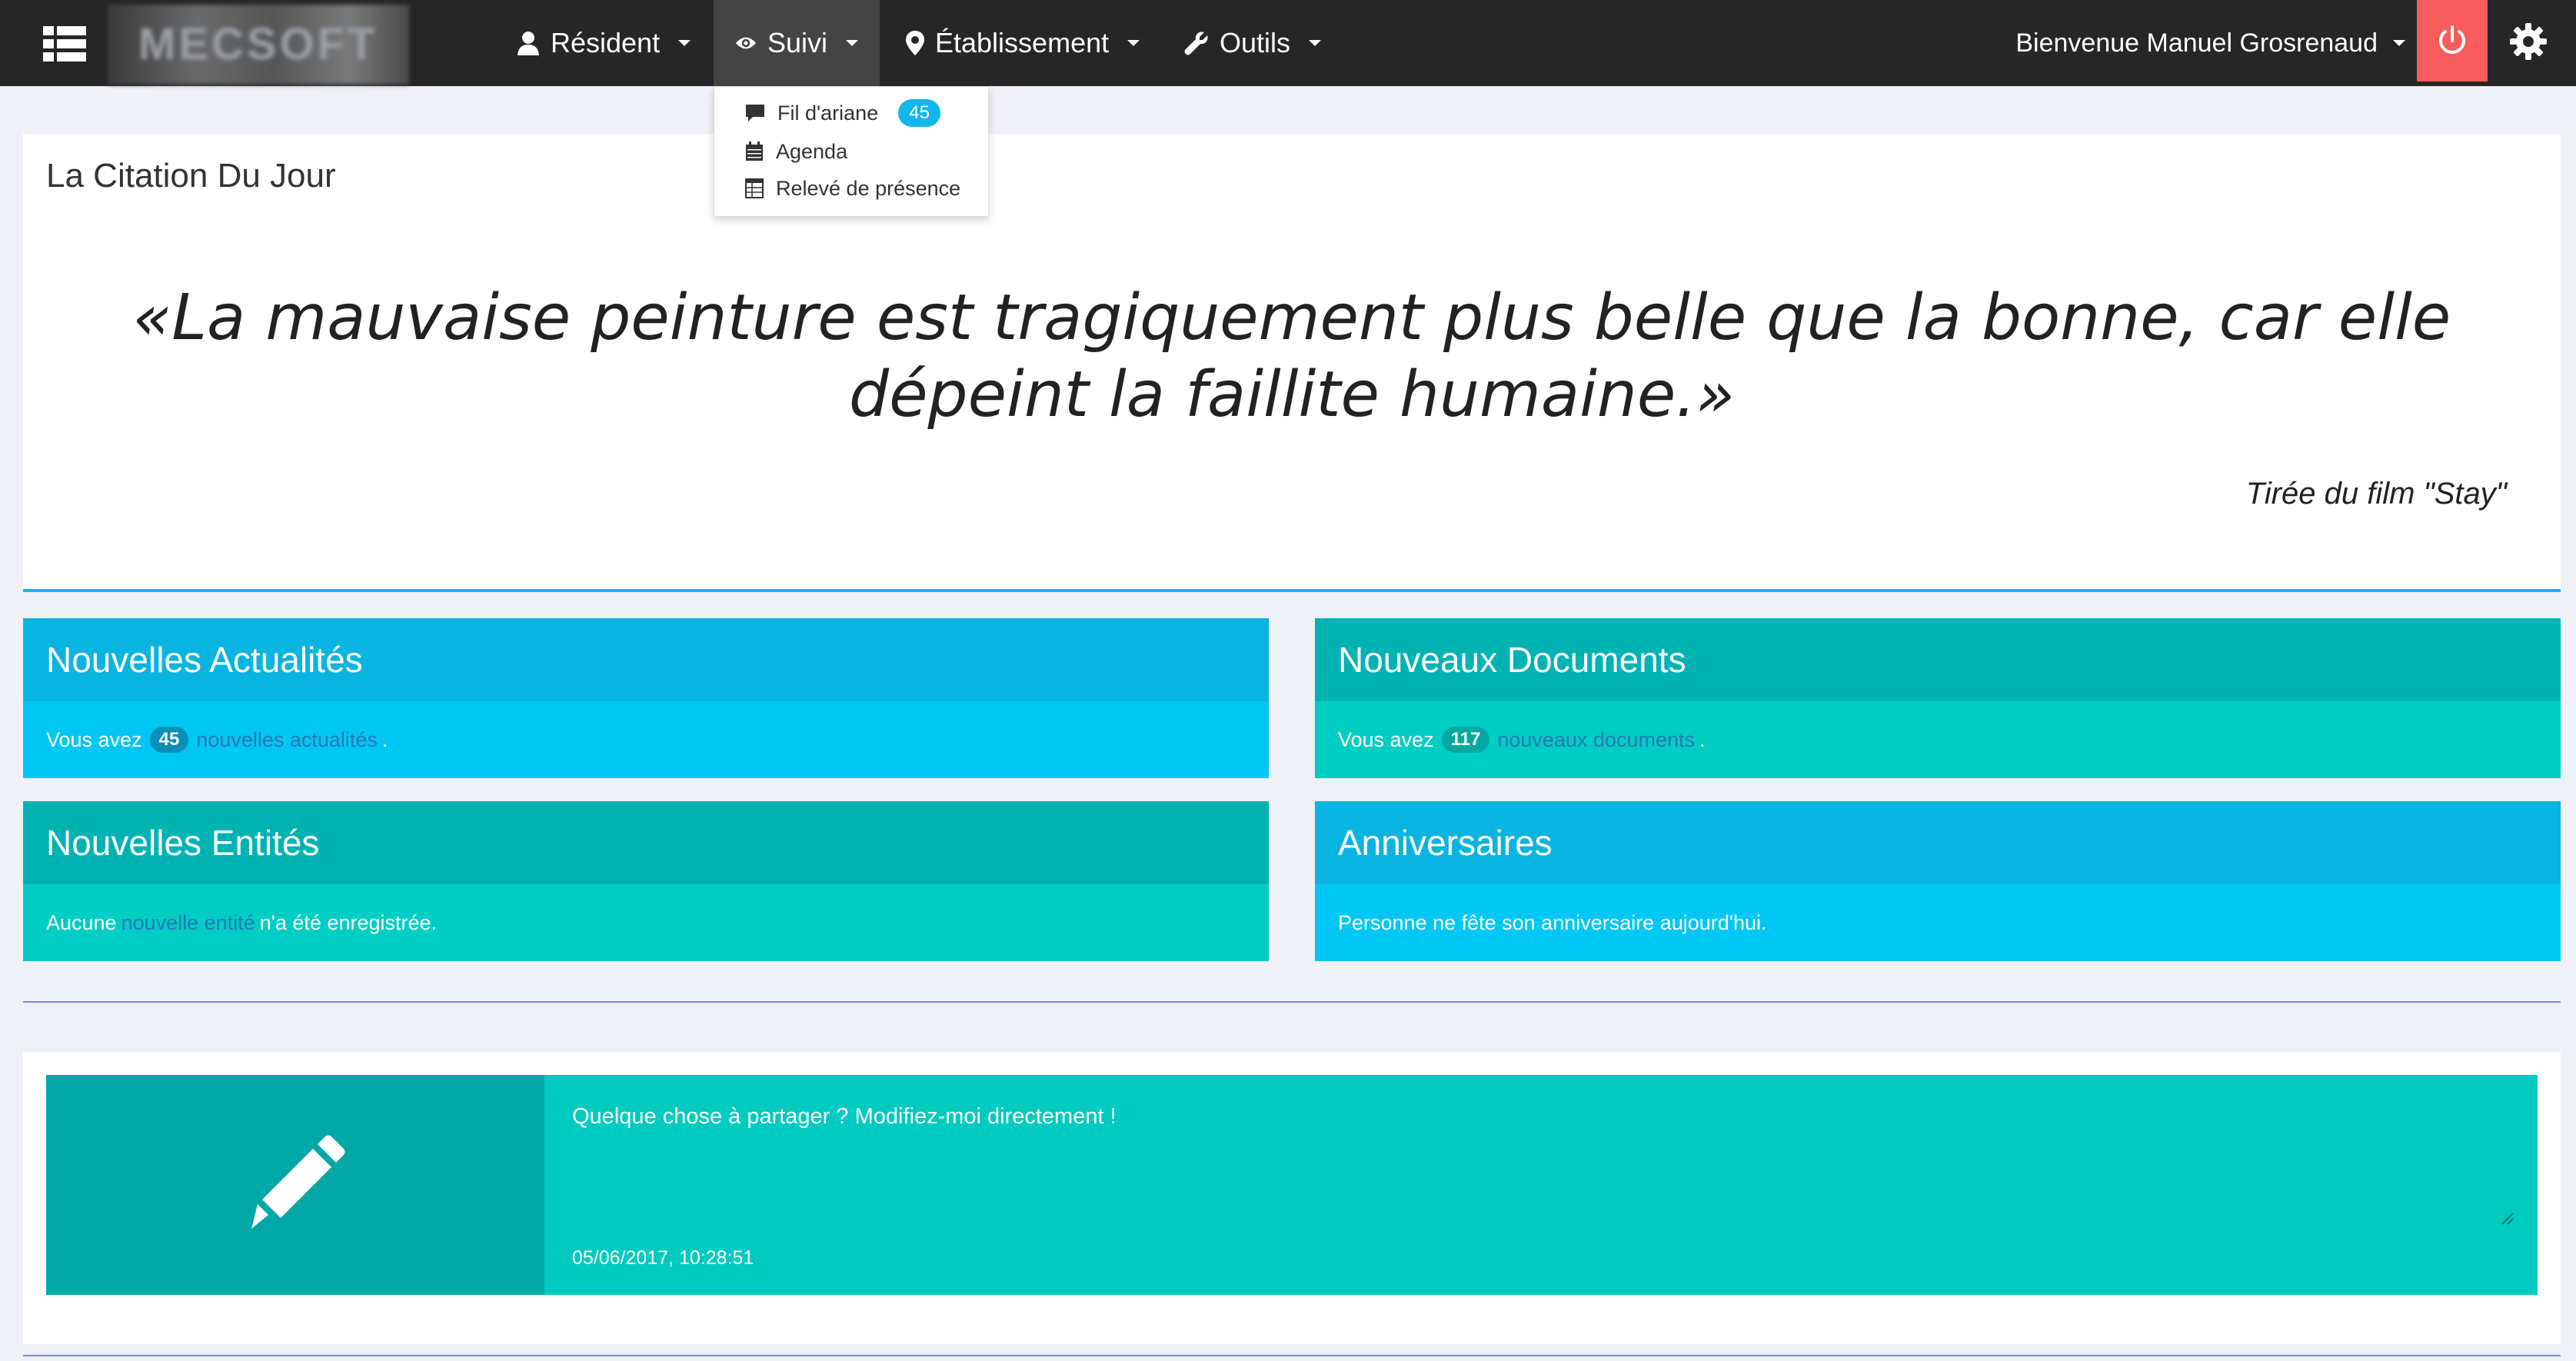 The height and width of the screenshot is (1361, 2576). I want to click on news-count-badge: 45, so click(169, 740).